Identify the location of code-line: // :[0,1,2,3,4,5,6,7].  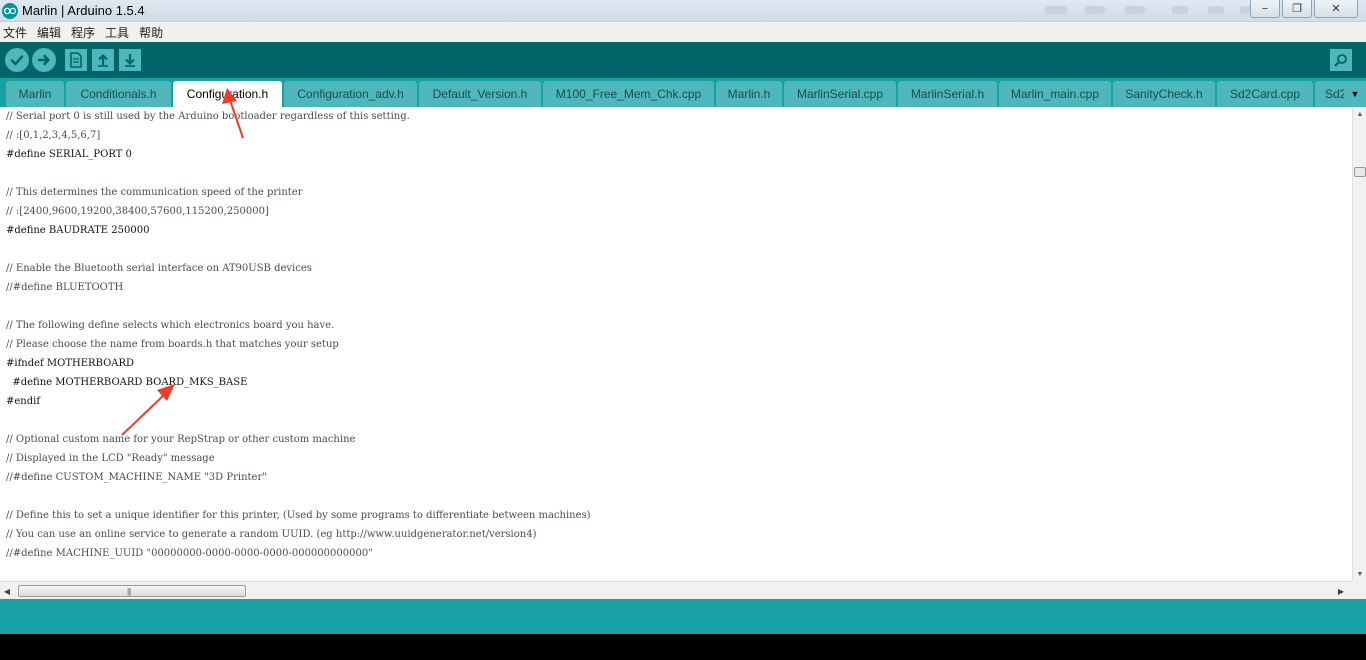
(53, 135).